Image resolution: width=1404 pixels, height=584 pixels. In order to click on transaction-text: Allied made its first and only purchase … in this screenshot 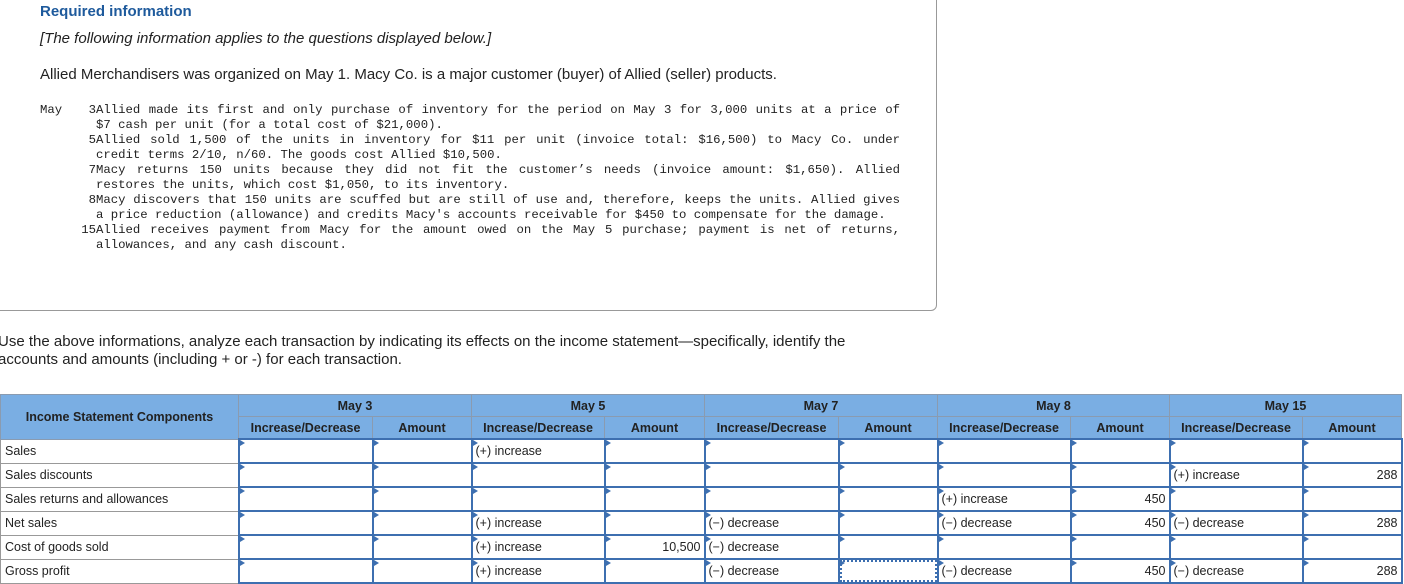, I will do `click(498, 117)`.